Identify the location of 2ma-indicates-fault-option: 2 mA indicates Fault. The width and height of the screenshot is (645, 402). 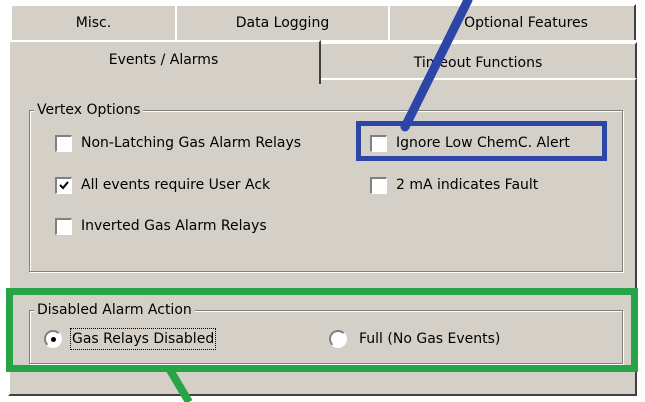
(480, 185).